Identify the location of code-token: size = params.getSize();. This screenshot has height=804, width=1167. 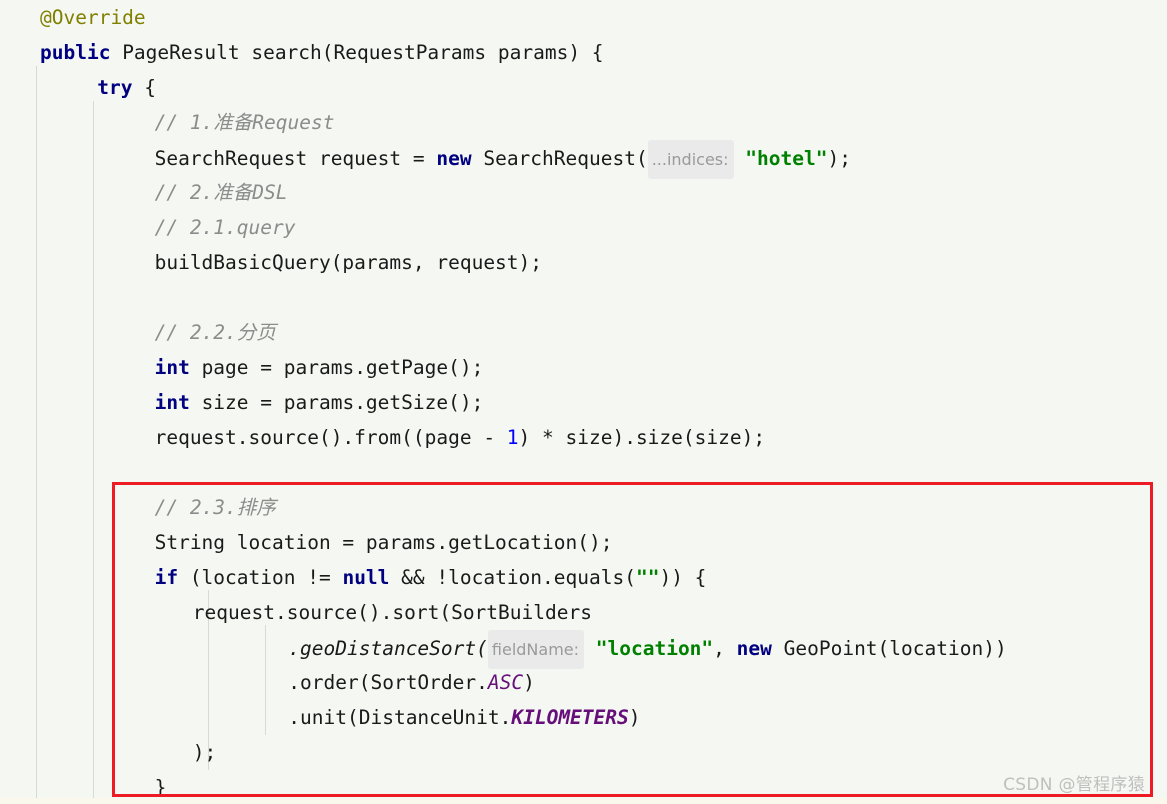
(336, 402).